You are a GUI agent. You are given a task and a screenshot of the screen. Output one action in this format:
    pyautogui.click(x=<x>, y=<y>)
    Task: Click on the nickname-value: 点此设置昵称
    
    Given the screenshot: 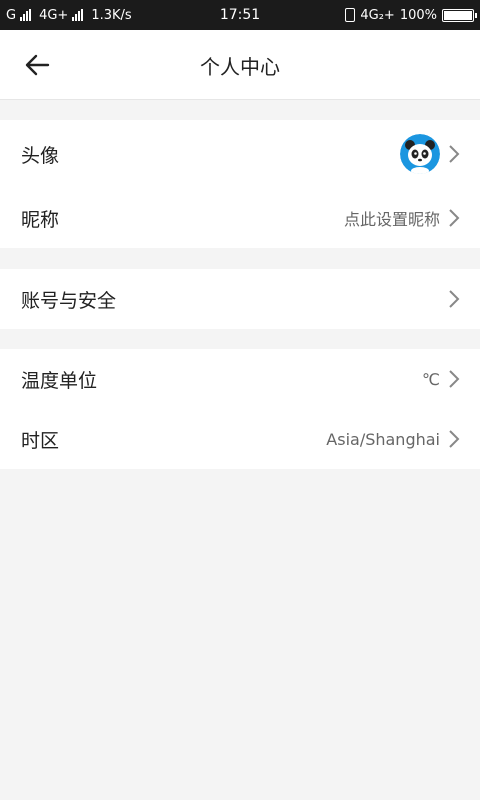 What is the action you would take?
    pyautogui.click(x=391, y=219)
    